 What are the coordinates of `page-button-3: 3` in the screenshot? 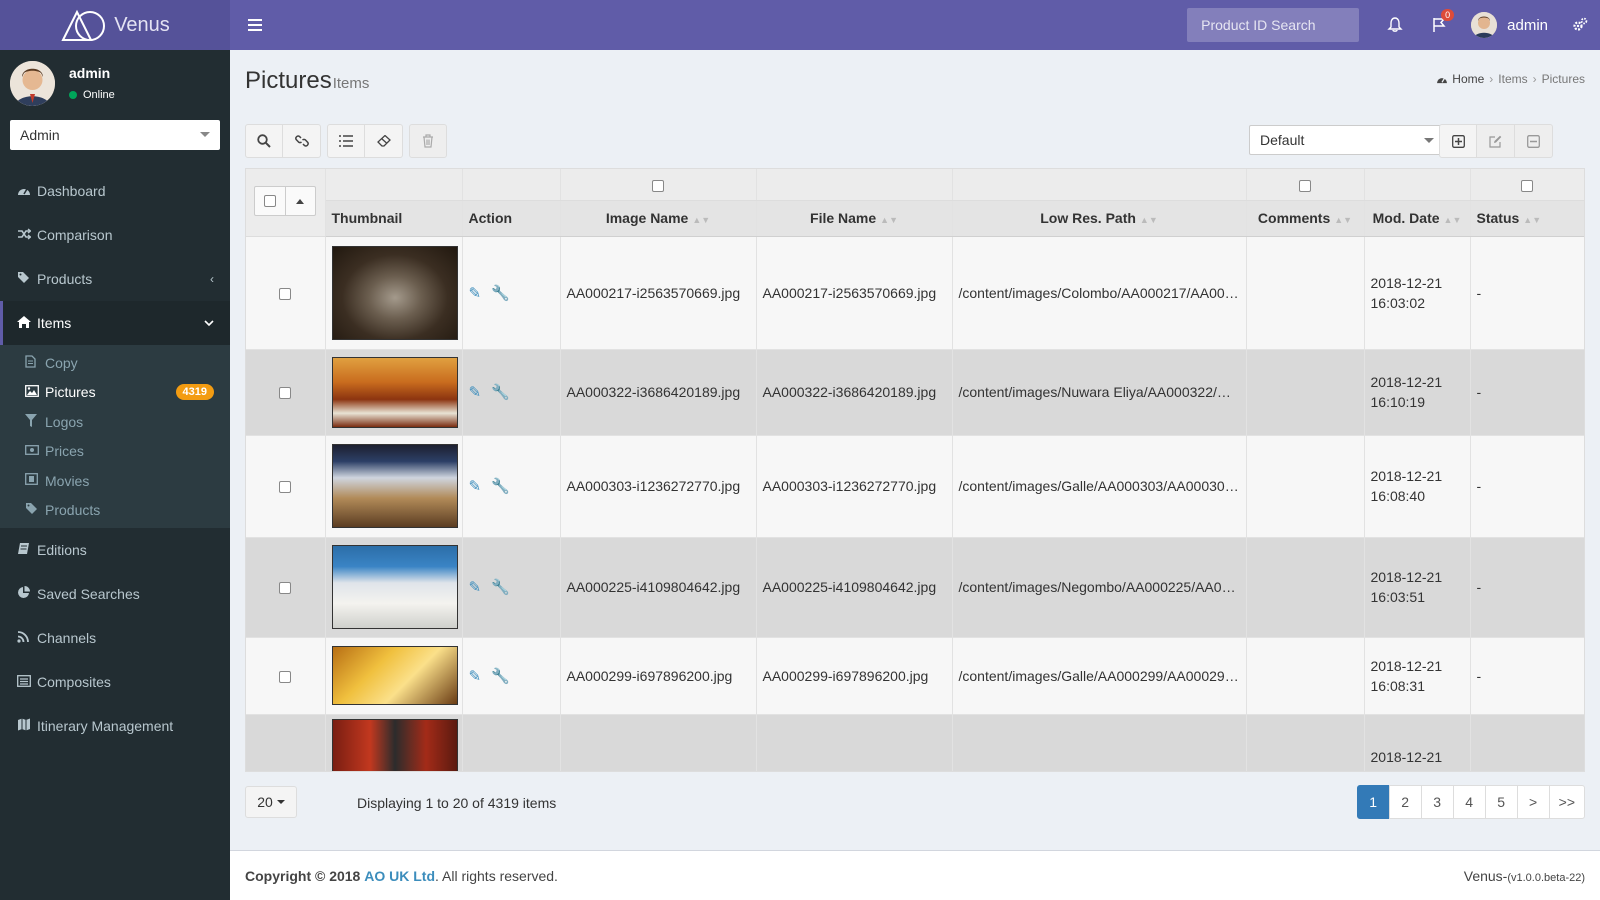 It's located at (1437, 802).